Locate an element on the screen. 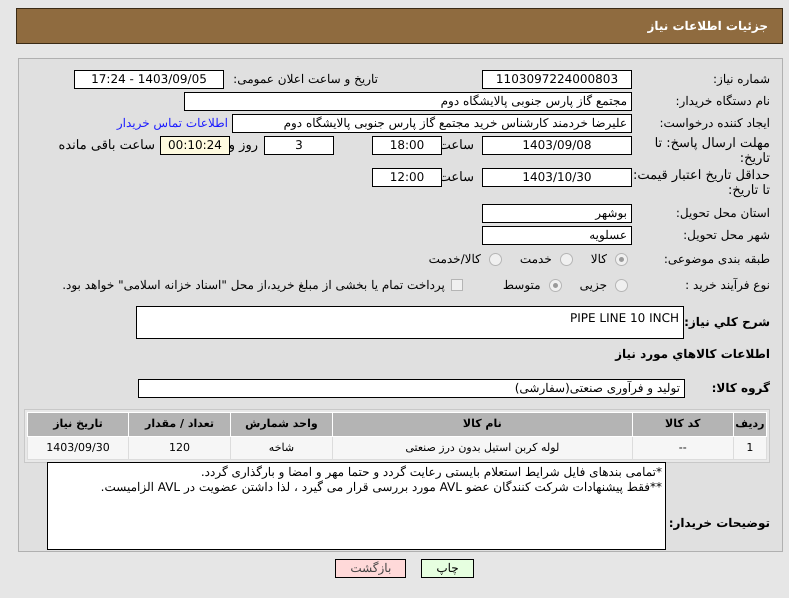 The image size is (789, 598). option-label: کالا/خدمت is located at coordinates (454, 259).